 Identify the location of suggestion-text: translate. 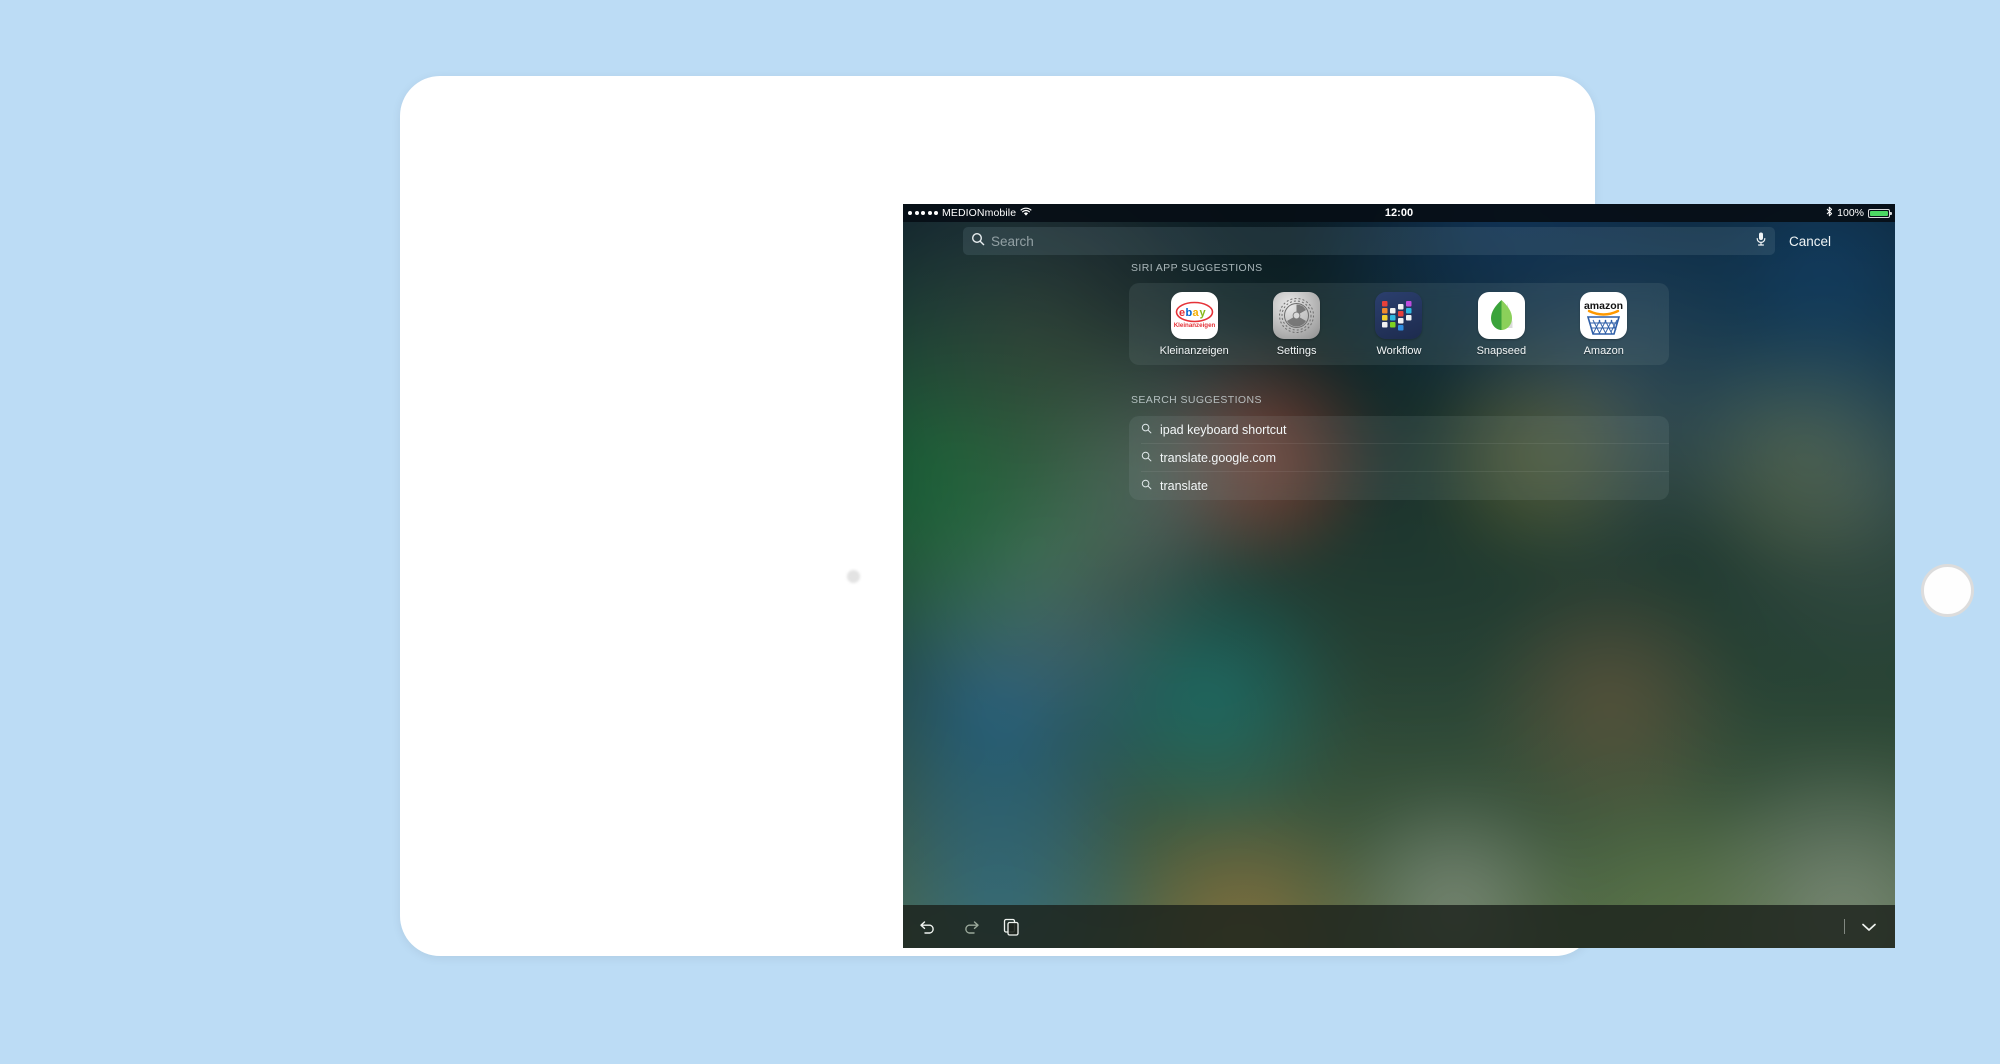
(1184, 486).